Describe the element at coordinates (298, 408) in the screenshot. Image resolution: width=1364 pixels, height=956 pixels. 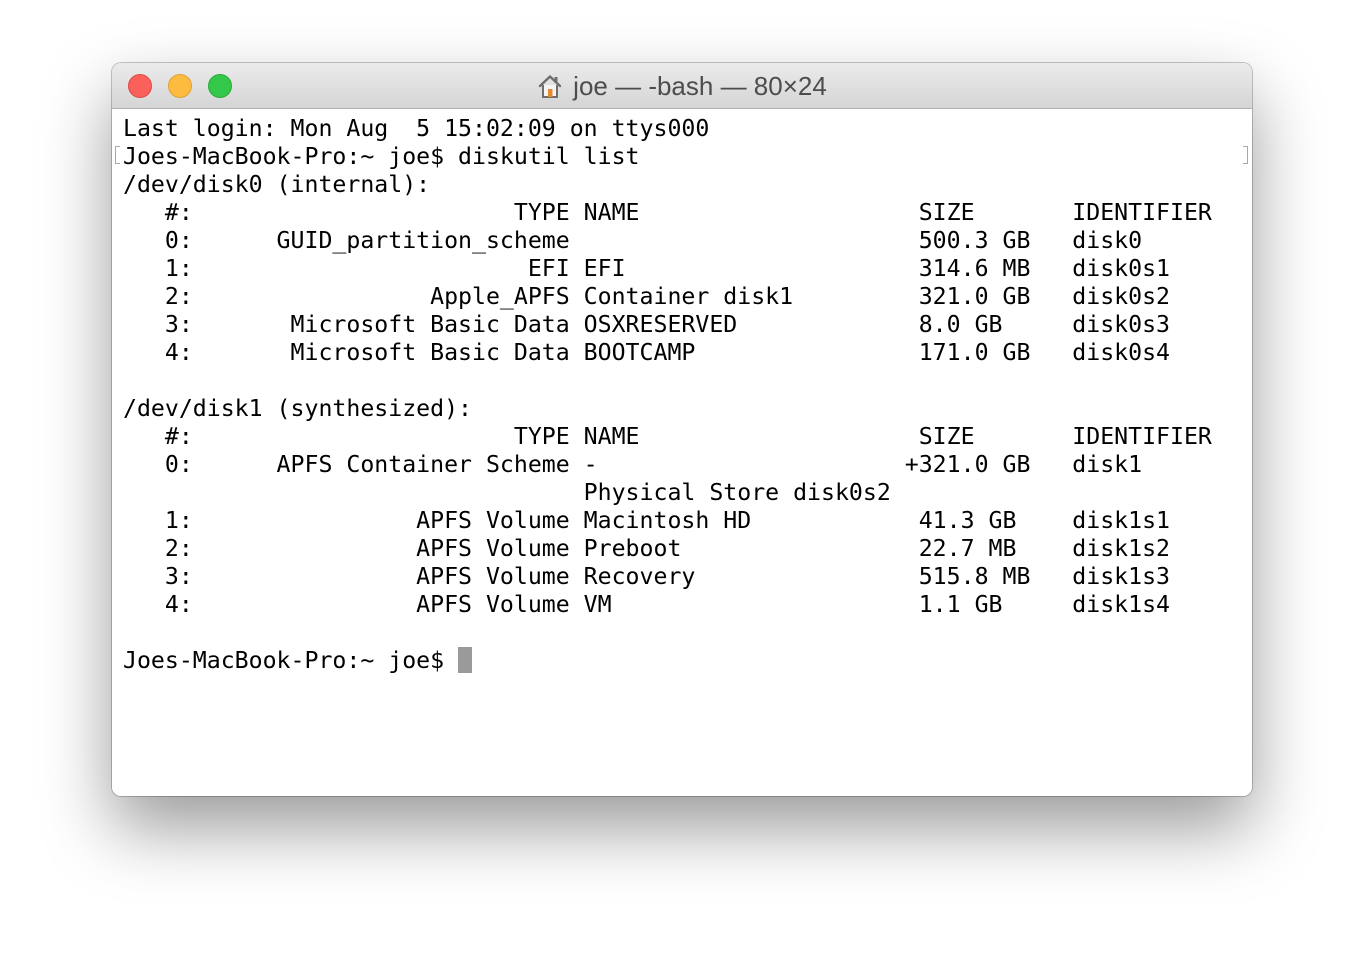
I see `terminal-line: /dev/disk1 (synthesized):` at that location.